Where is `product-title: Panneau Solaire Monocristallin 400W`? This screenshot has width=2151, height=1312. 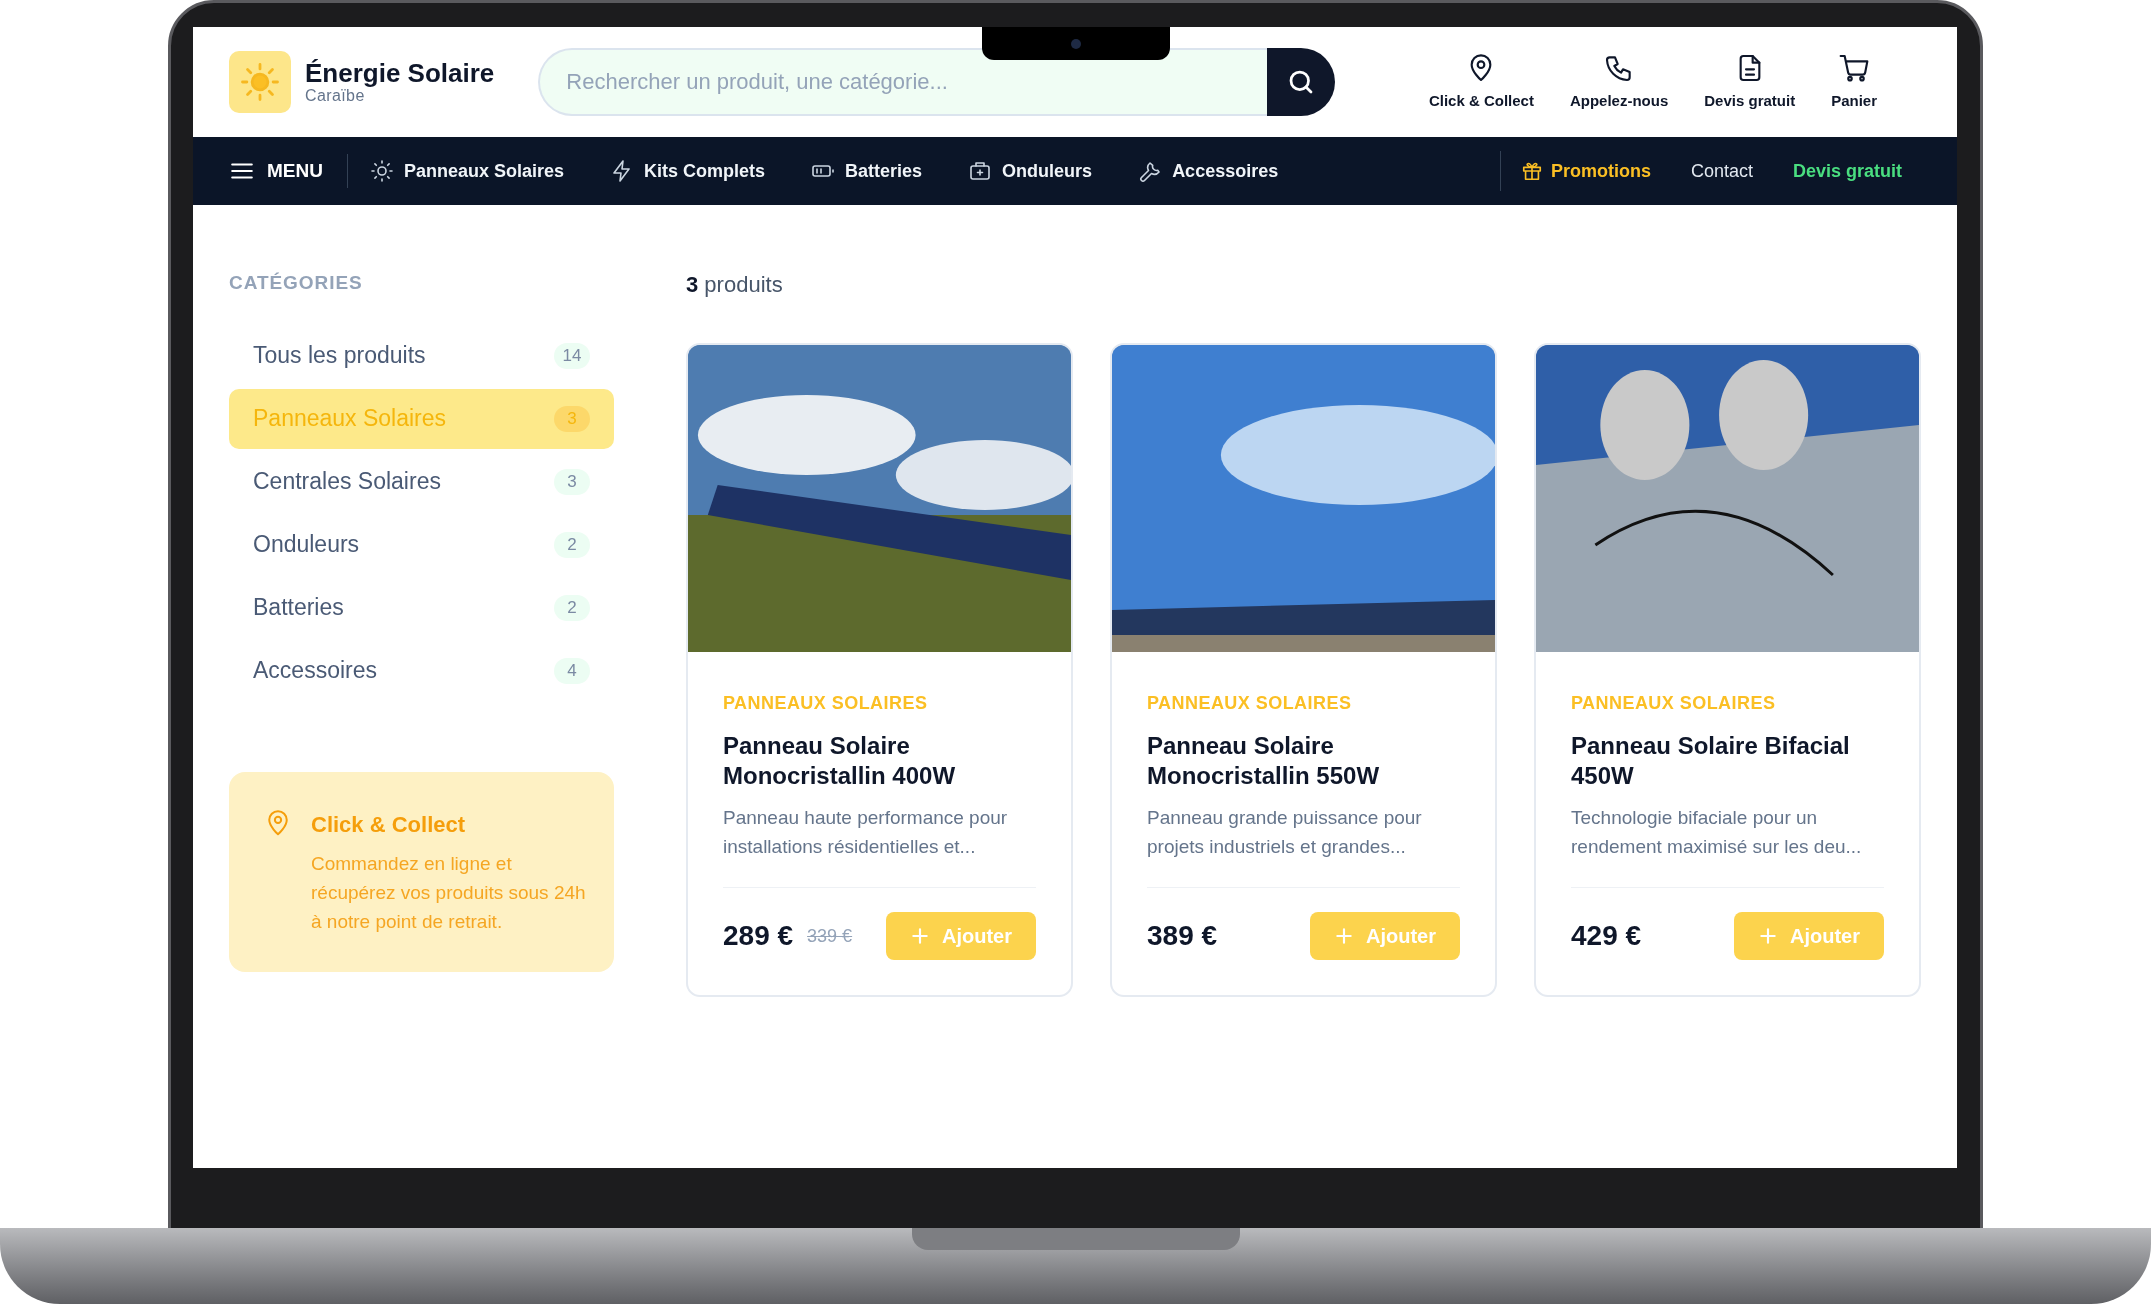
product-title: Panneau Solaire Monocristallin 400W is located at coordinates (840, 761).